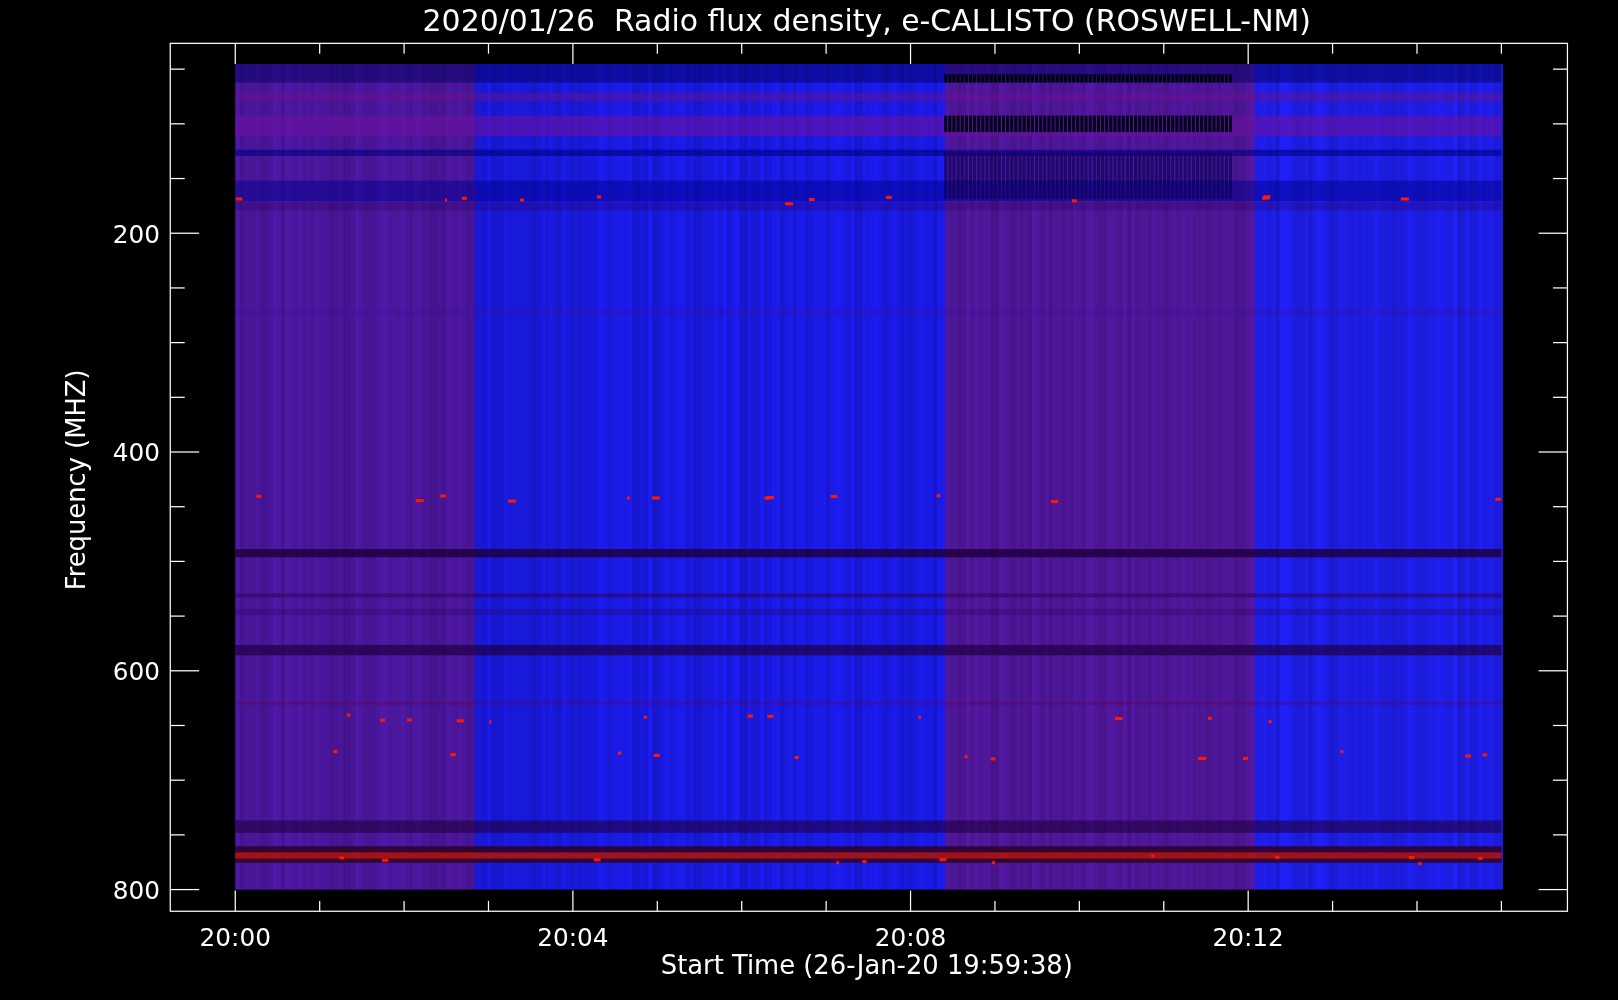 Image resolution: width=1618 pixels, height=1000 pixels. I want to click on tick-label: 20:00, so click(235, 938).